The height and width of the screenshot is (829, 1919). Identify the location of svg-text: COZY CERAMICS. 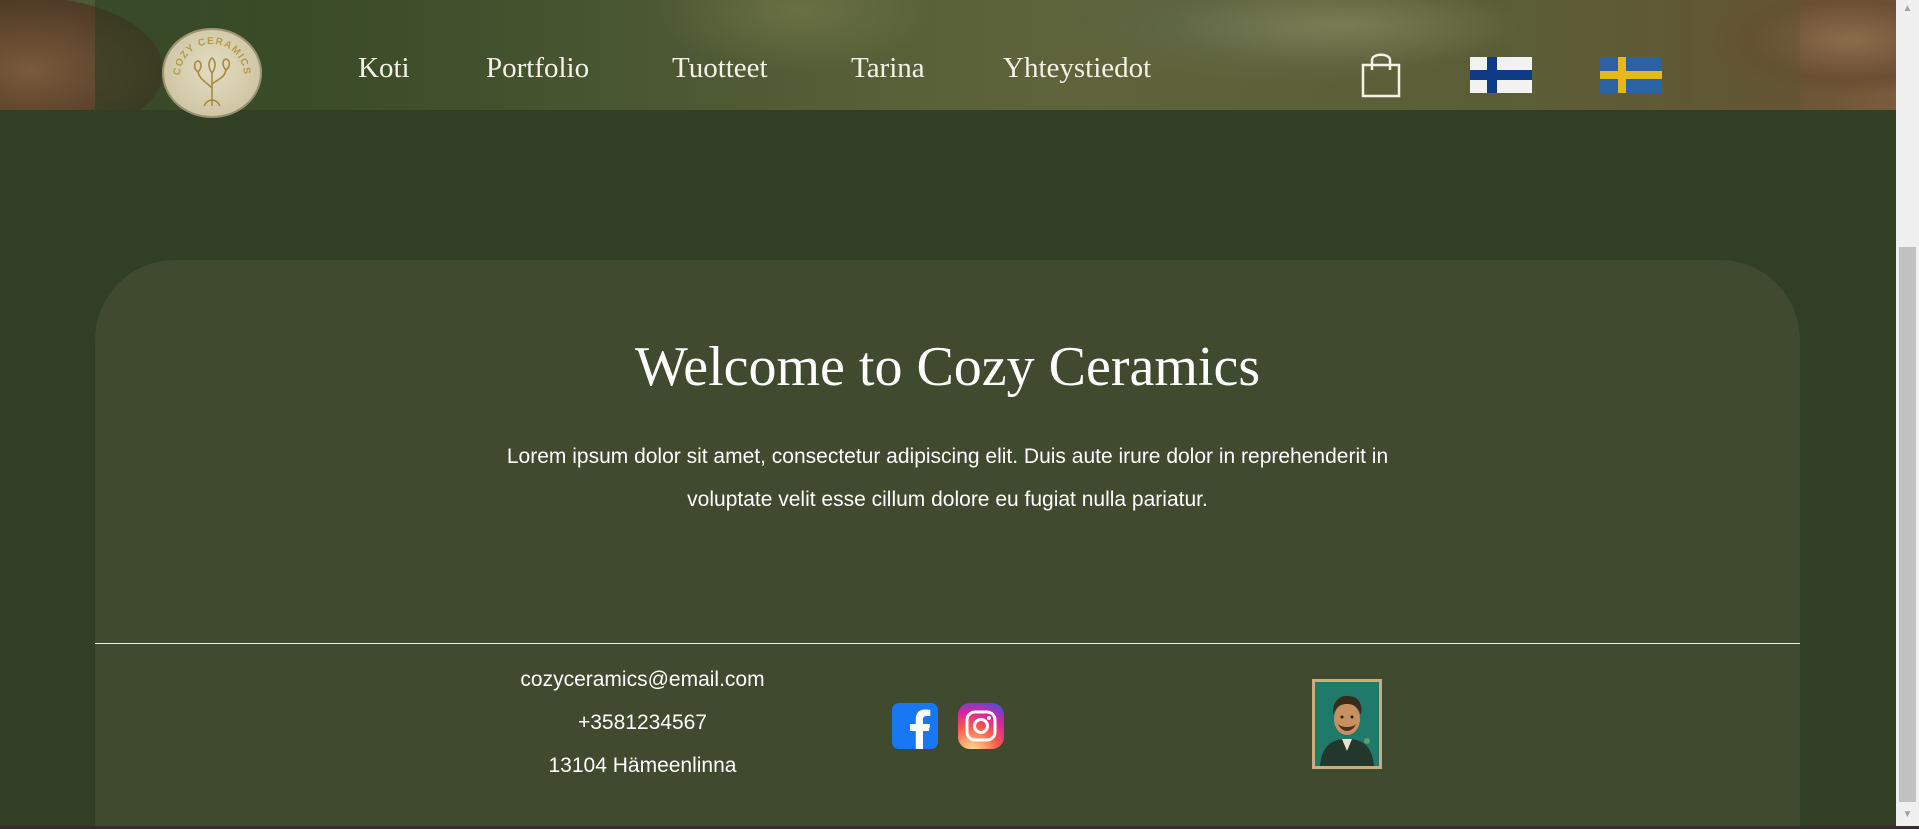
(212, 56).